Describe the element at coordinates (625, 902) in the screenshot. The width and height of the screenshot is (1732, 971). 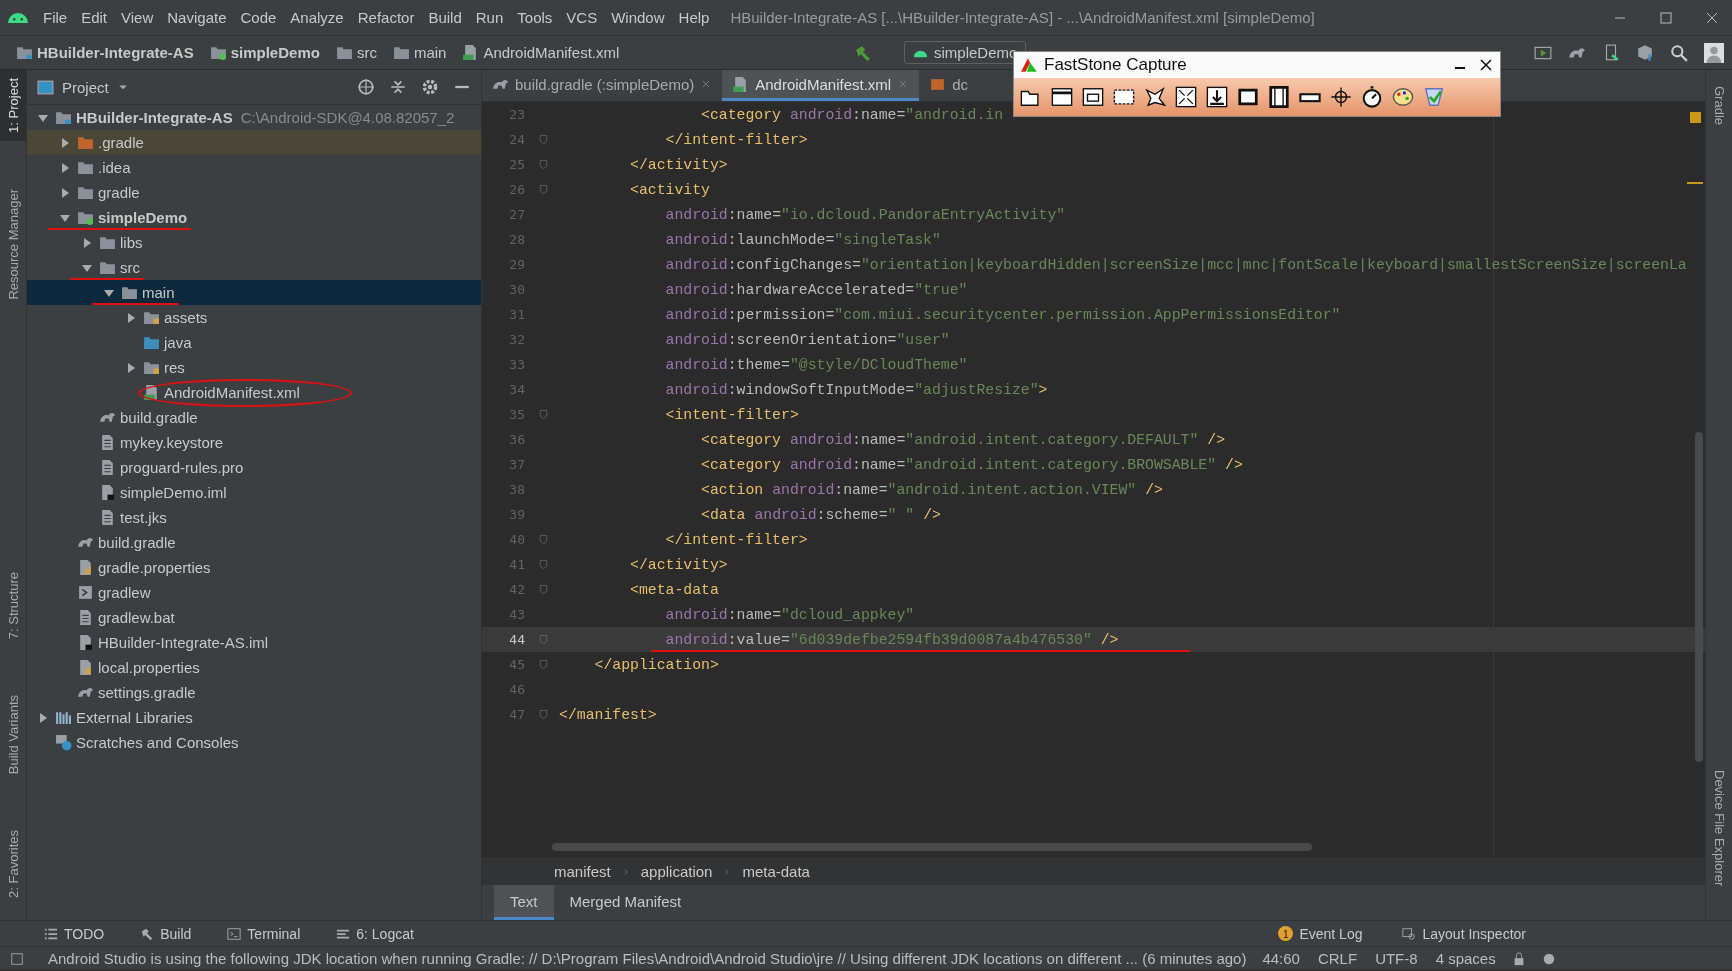
I see `view-tab: Merged Manifest` at that location.